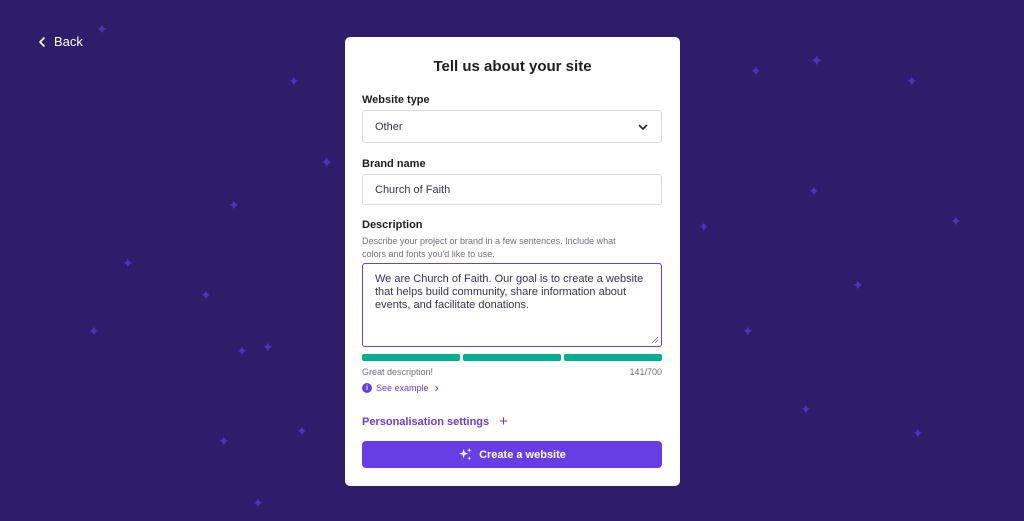 This screenshot has width=1024, height=521. Describe the element at coordinates (42, 41) in the screenshot. I see `chevron-left-icon` at that location.